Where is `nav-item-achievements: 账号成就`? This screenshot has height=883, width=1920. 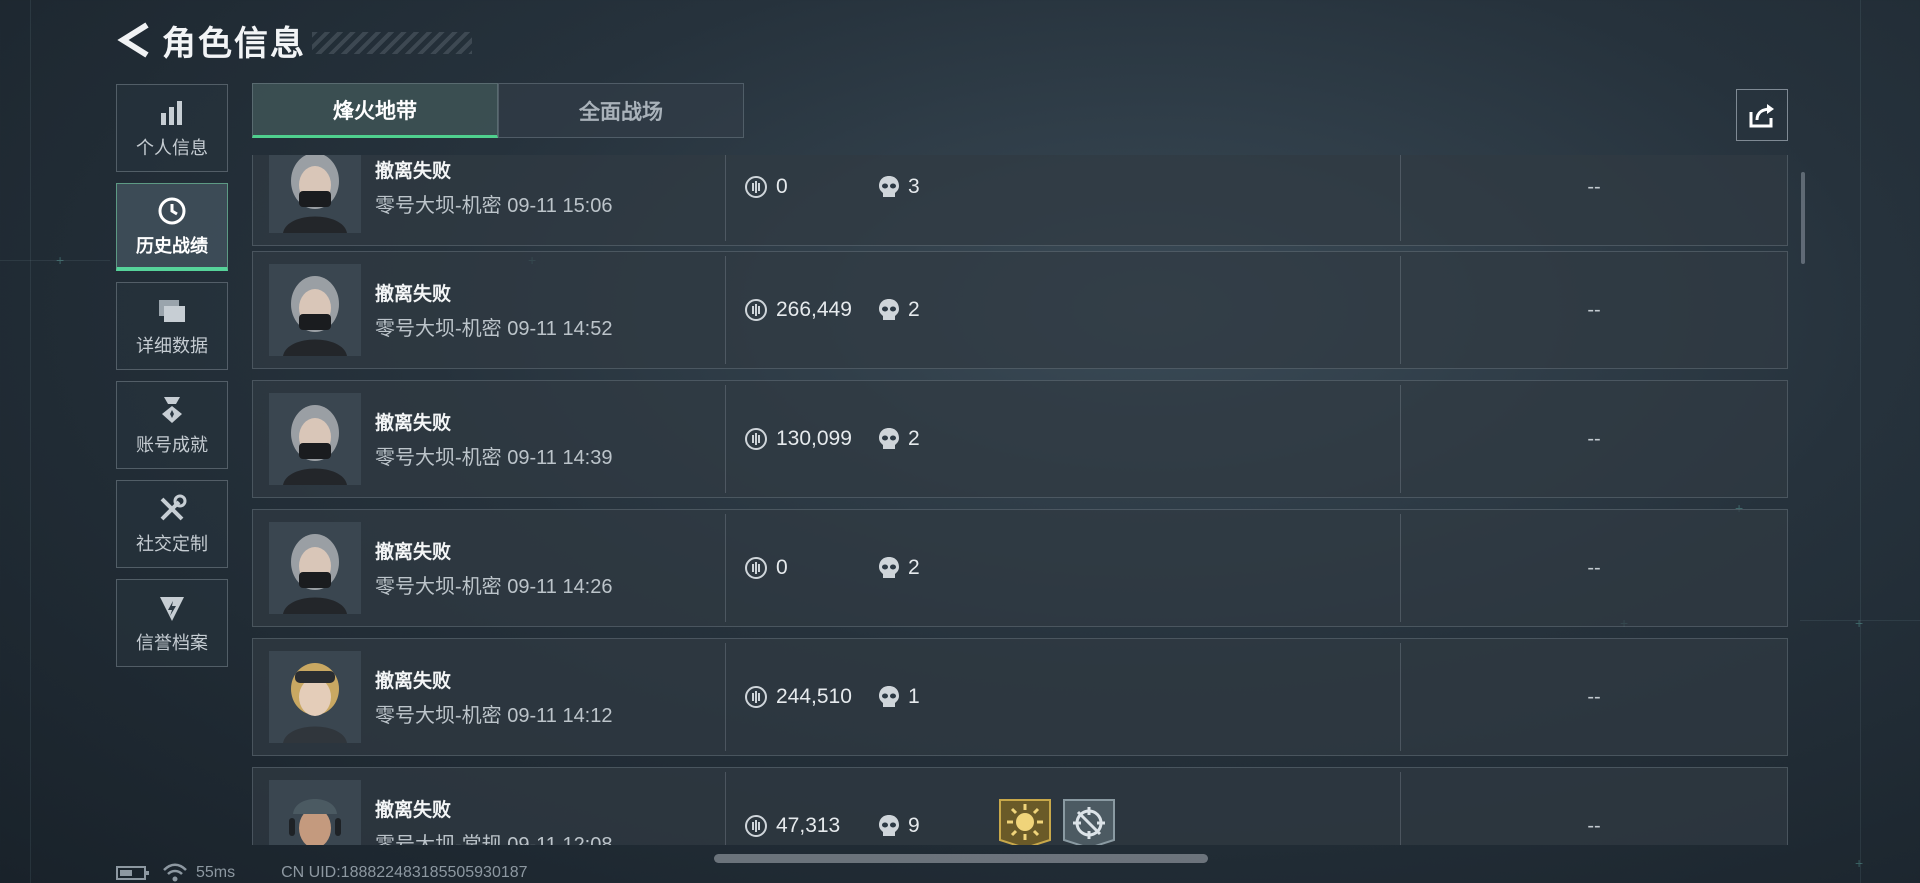
nav-item-achievements: 账号成就 is located at coordinates (172, 425).